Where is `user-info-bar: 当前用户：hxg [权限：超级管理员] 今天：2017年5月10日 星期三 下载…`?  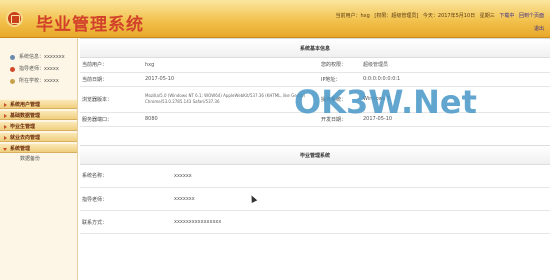 user-info-bar: 当前用户：hxg [权限：超级管理员] 今天：2017年5月10日 星期三 下载… is located at coordinates (436, 23).